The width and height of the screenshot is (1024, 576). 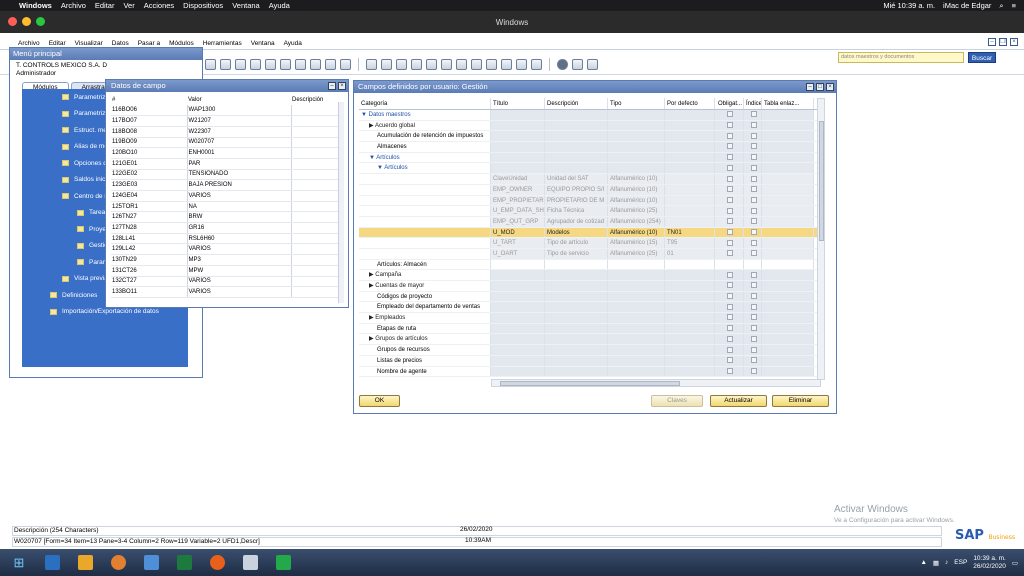 What do you see at coordinates (300, 64) in the screenshot?
I see `sort-icon` at bounding box center [300, 64].